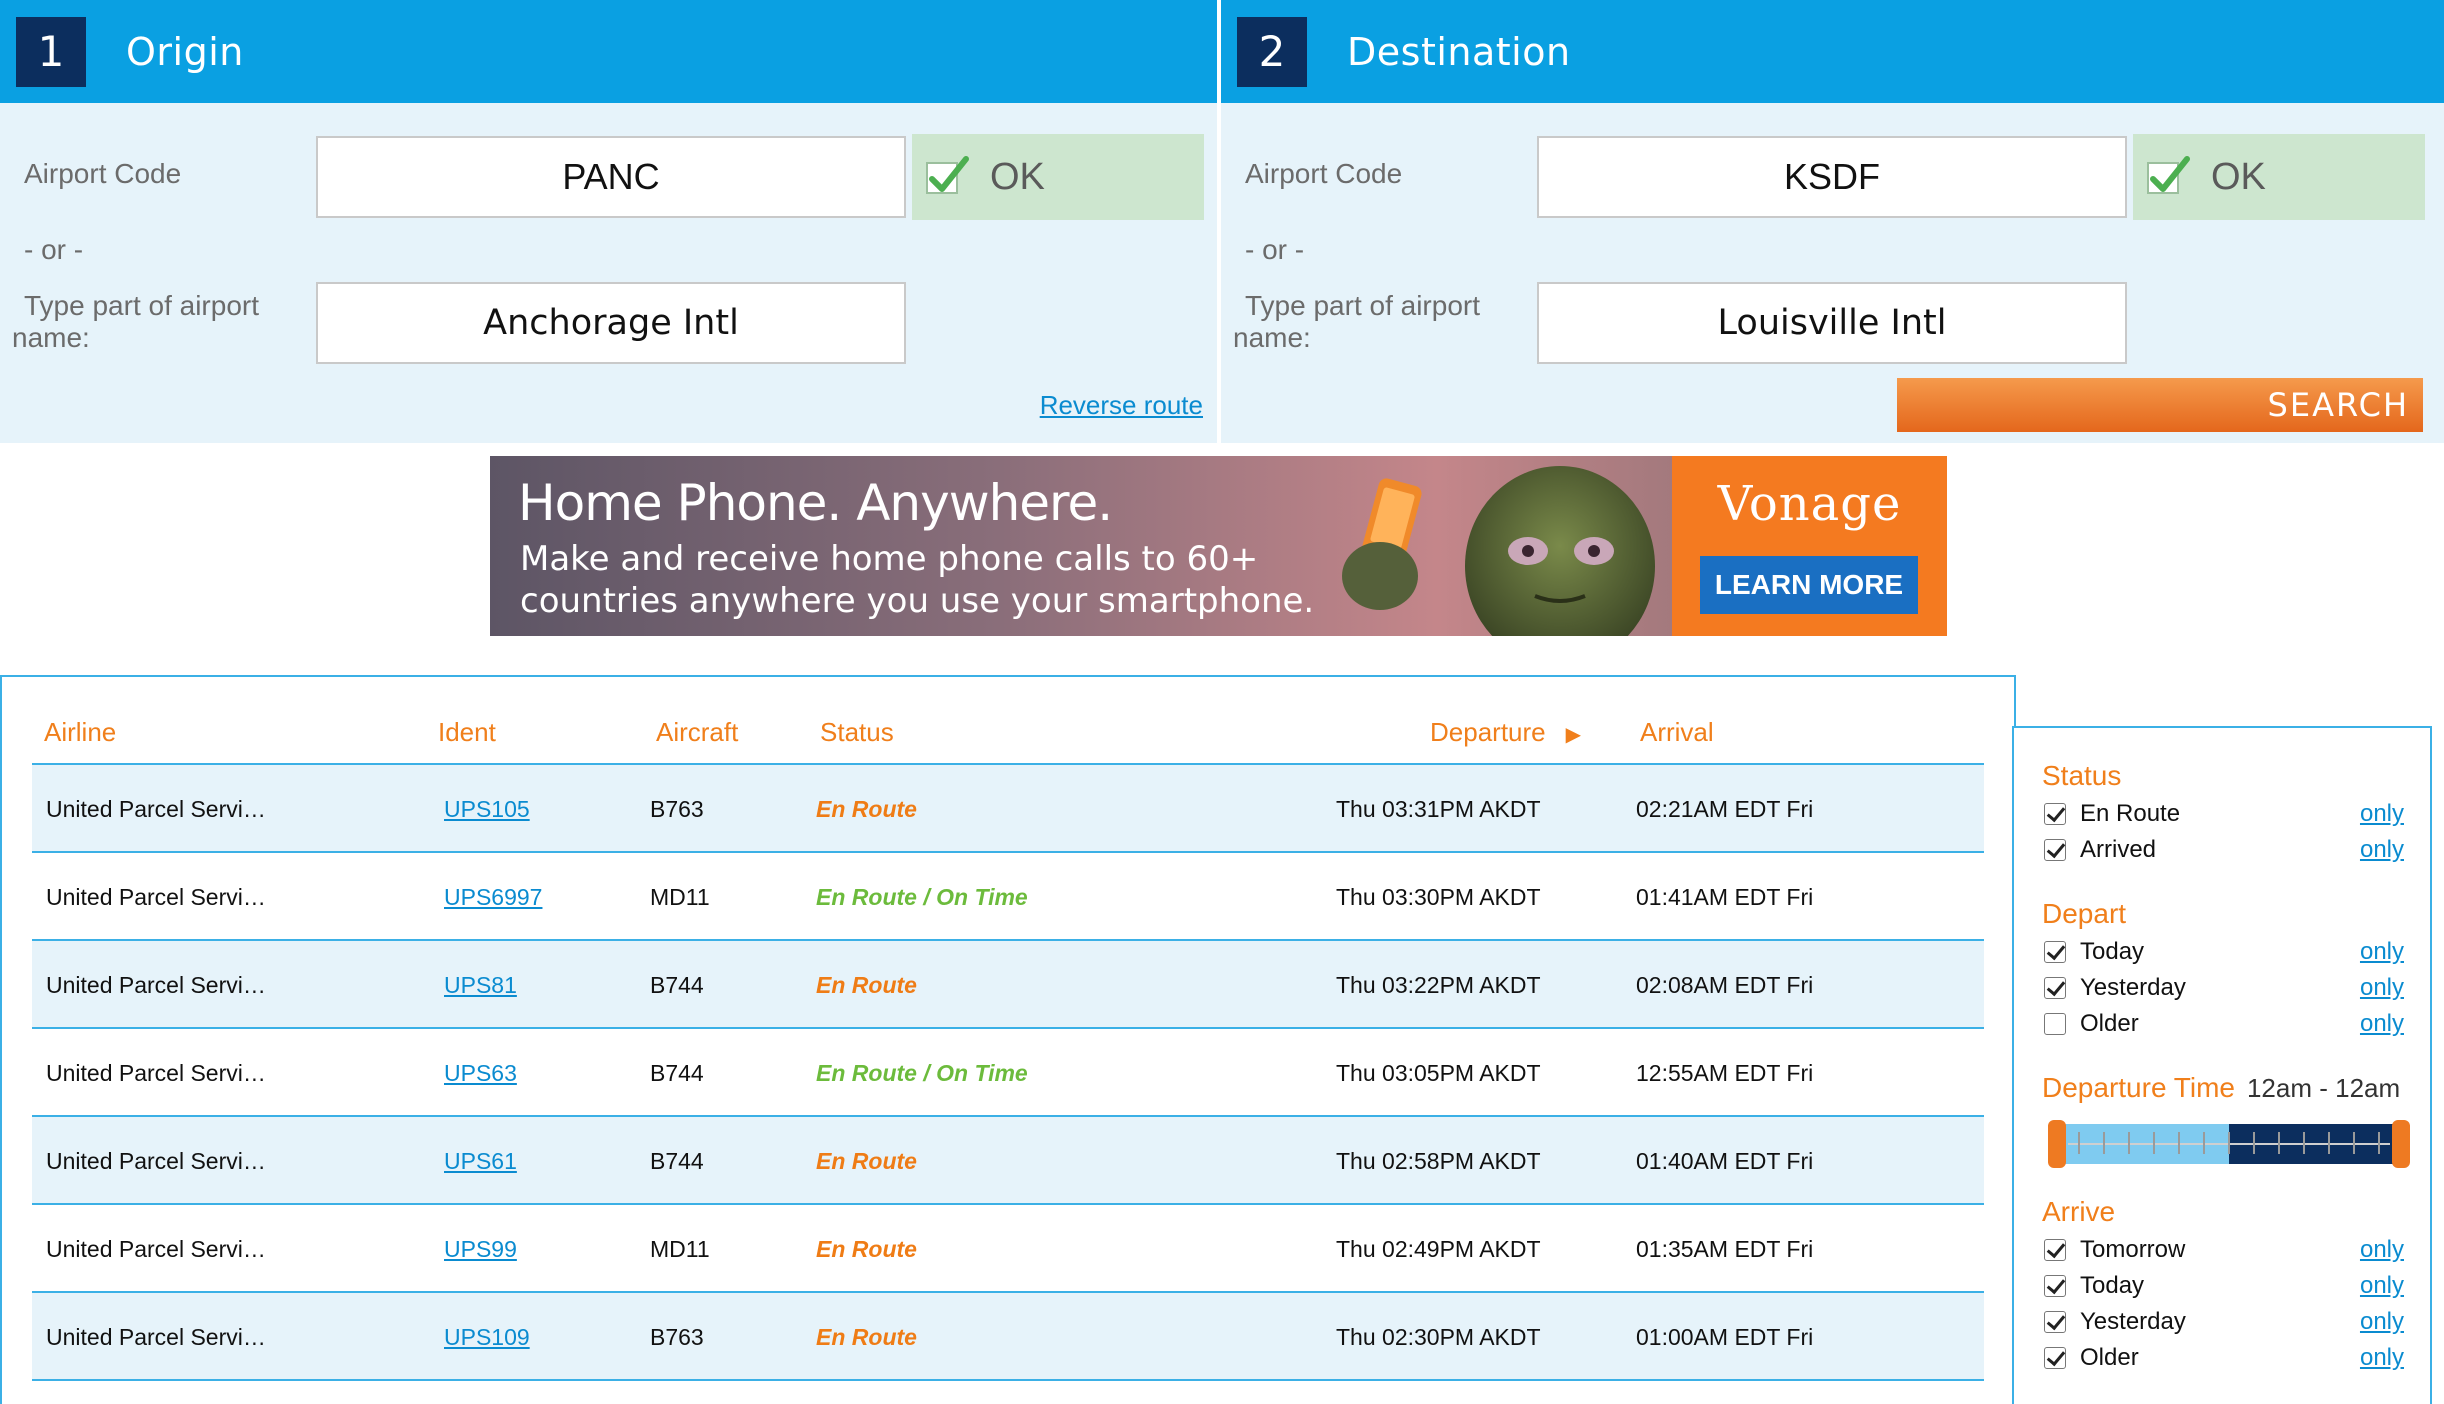 This screenshot has height=1404, width=2444. Describe the element at coordinates (677, 809) in the screenshot. I see `aircraft-cell: B763` at that location.